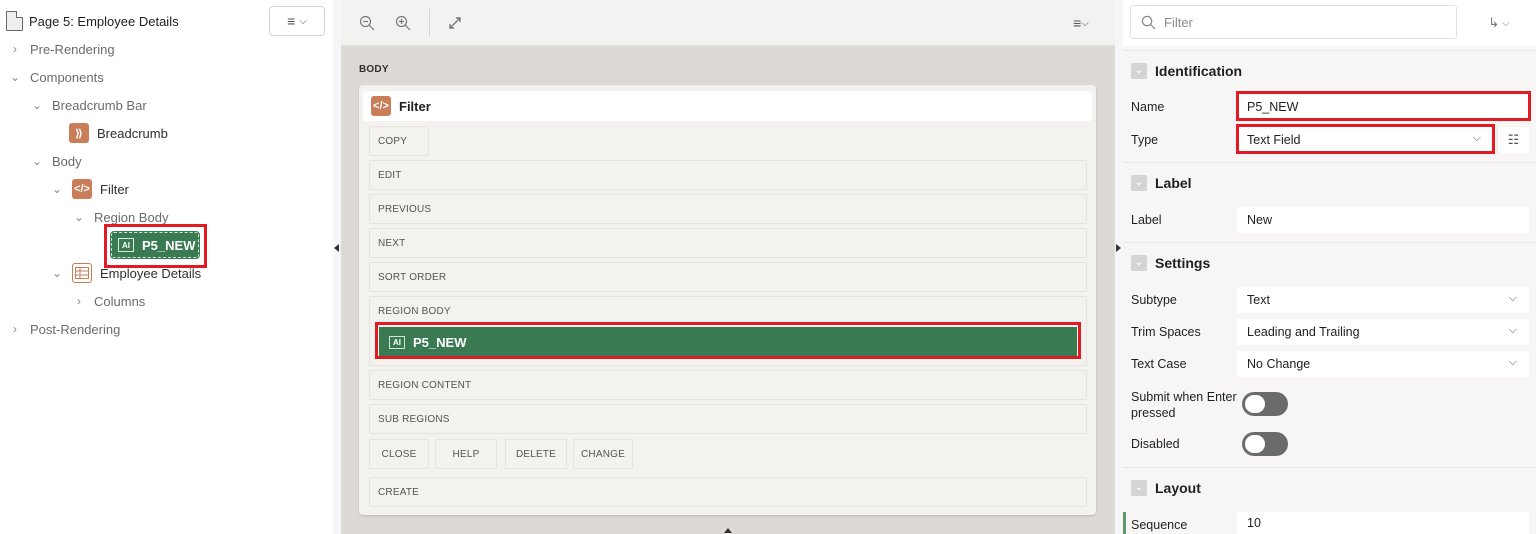 The width and height of the screenshot is (1536, 534). What do you see at coordinates (1184, 405) in the screenshot?
I see `prop-label-submit-when-enter: Submit when Enter pressed` at bounding box center [1184, 405].